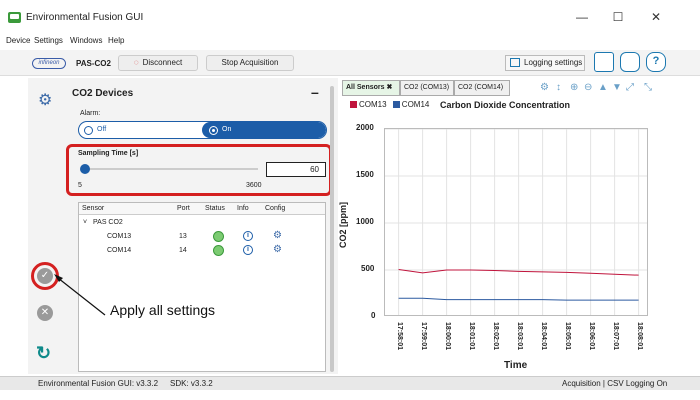 This screenshot has height=400, width=700. What do you see at coordinates (389, 87) in the screenshot?
I see `close-tab-icon: ✖` at bounding box center [389, 87].